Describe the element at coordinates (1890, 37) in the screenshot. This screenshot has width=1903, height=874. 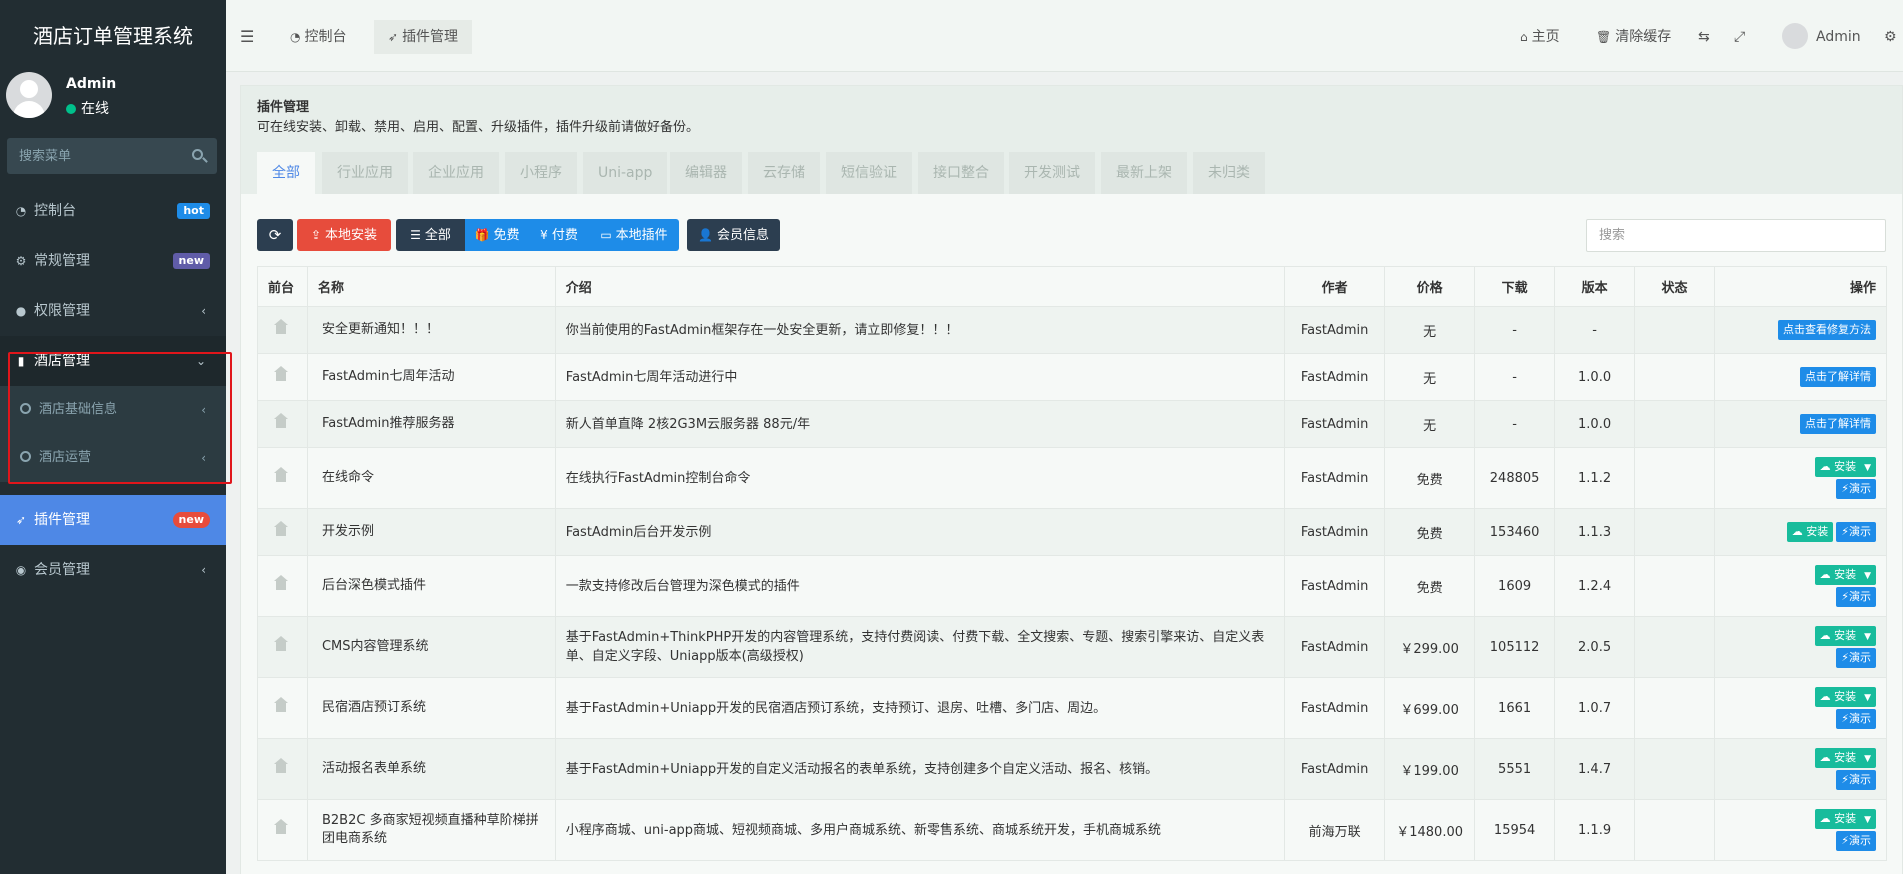
I see `settings-gear-icon: ⚙` at that location.